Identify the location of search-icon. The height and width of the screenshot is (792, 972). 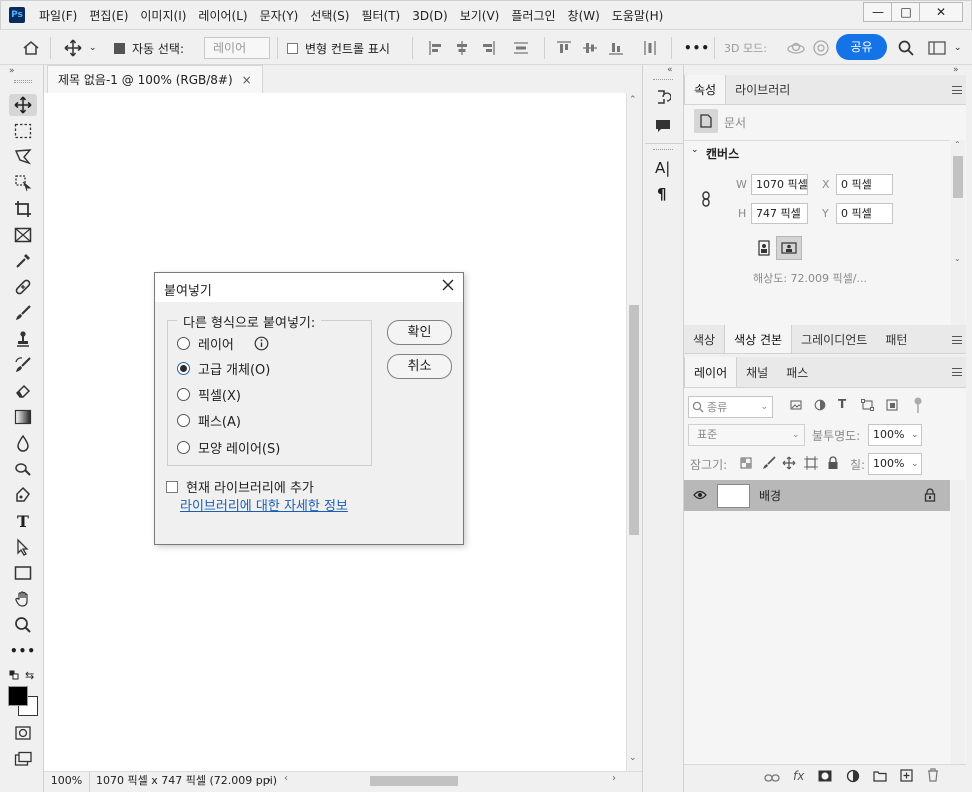
(906, 48).